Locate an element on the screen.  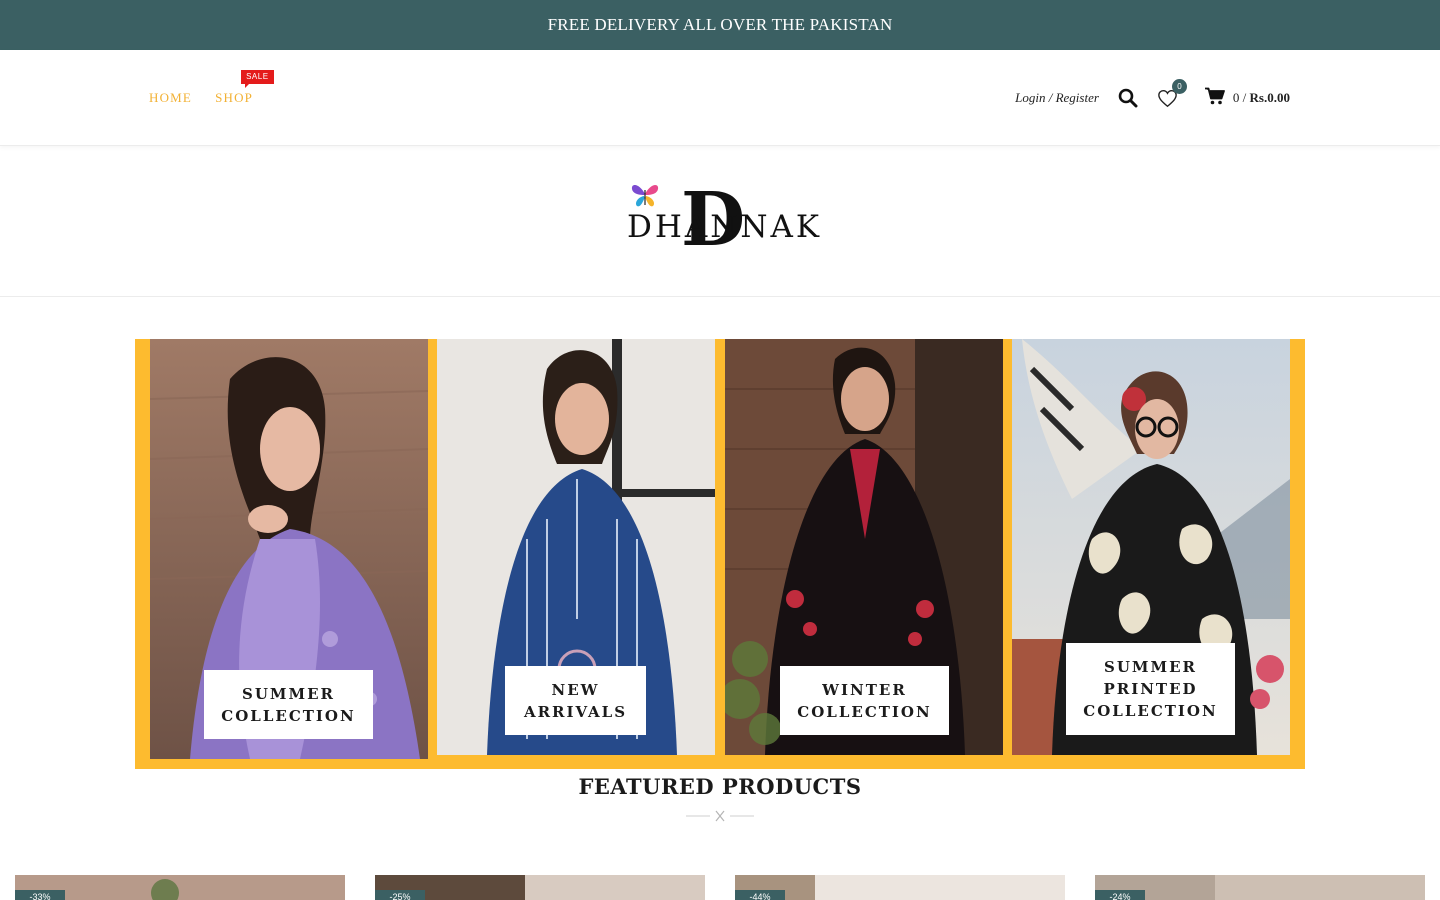
wishlist-heart-icon: 0 is located at coordinates (1172, 94).